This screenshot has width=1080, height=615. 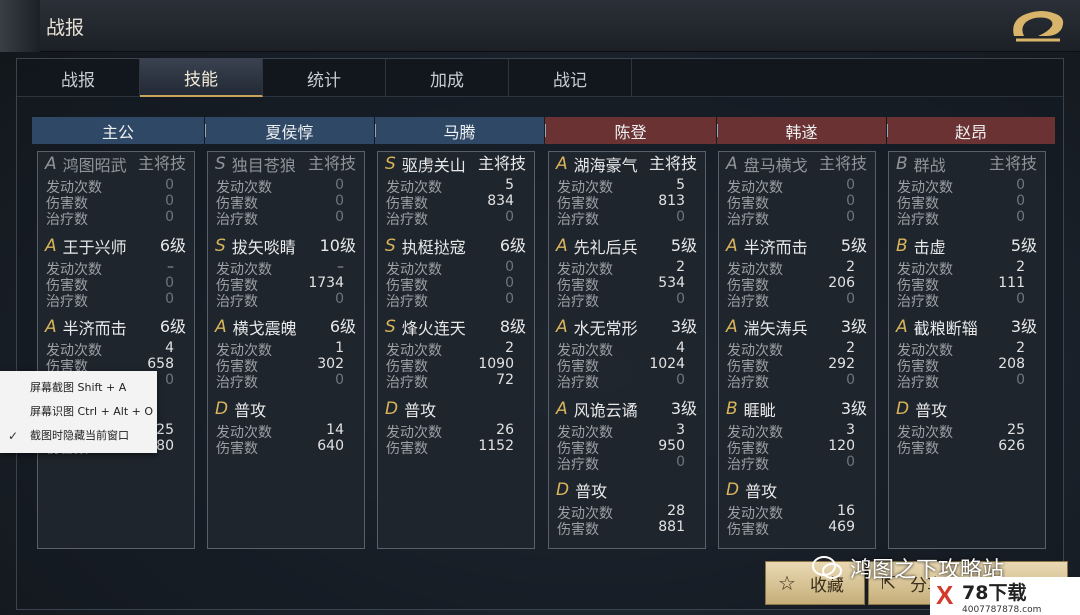 What do you see at coordinates (841, 364) in the screenshot?
I see `stat-value: 292` at bounding box center [841, 364].